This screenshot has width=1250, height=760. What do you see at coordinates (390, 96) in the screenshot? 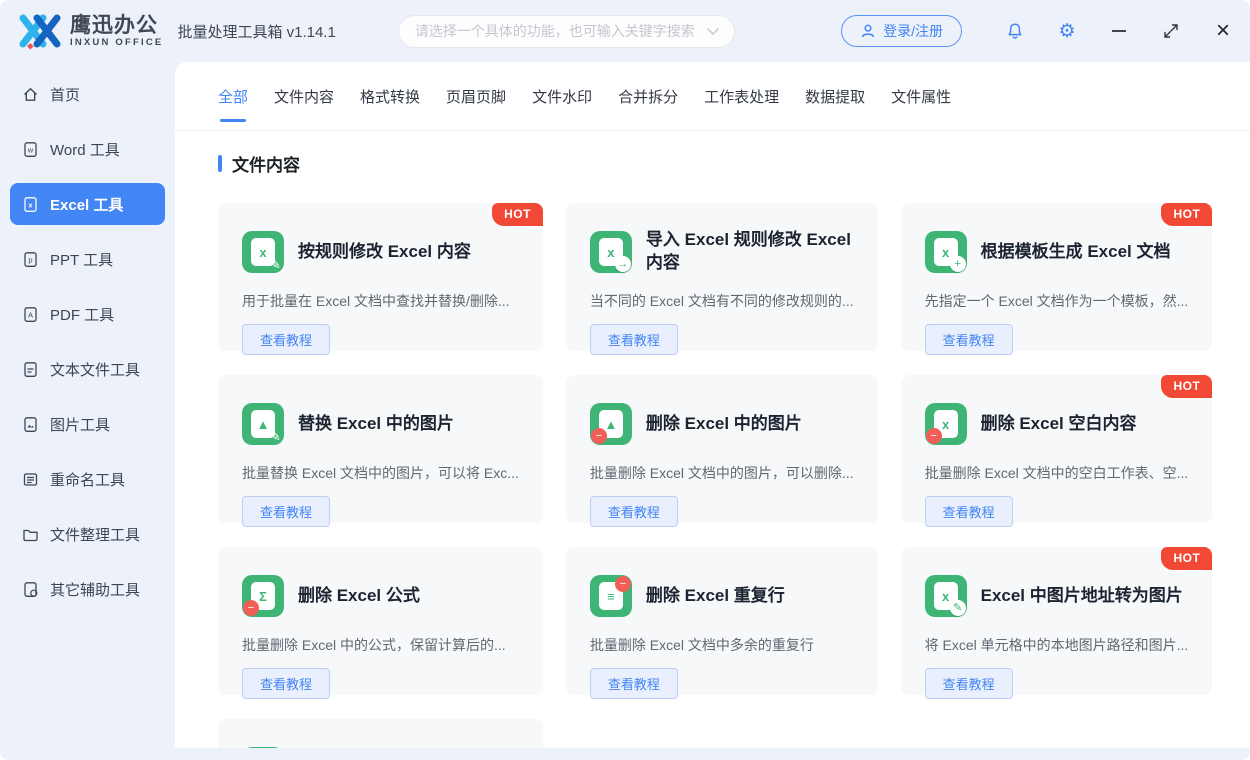
I see `tab-format-convert: 格式转换` at bounding box center [390, 96].